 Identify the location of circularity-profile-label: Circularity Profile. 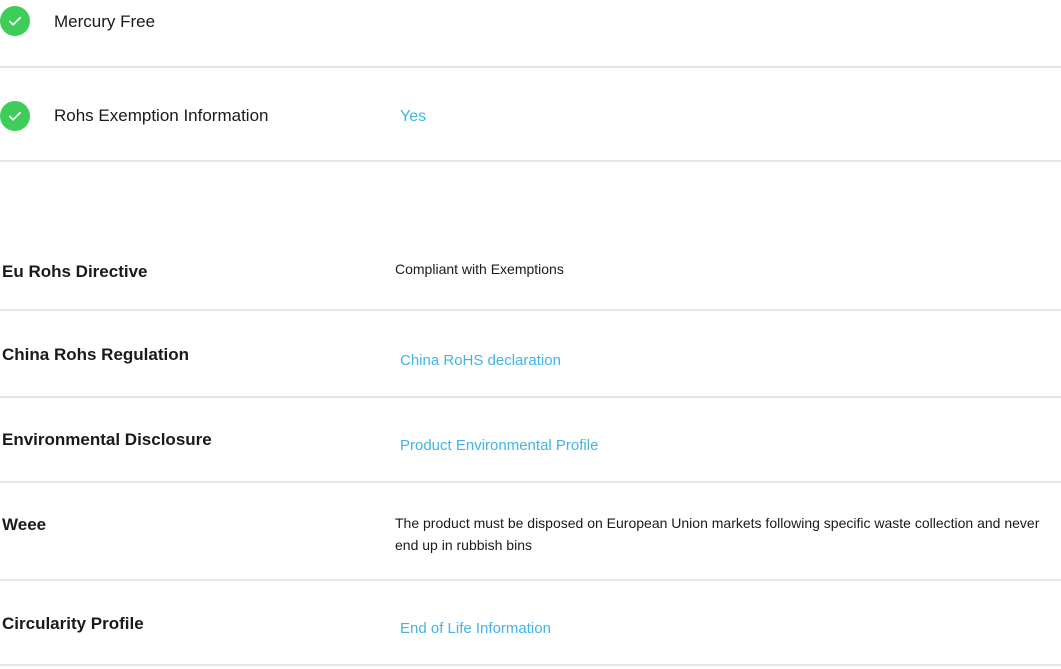
(73, 623).